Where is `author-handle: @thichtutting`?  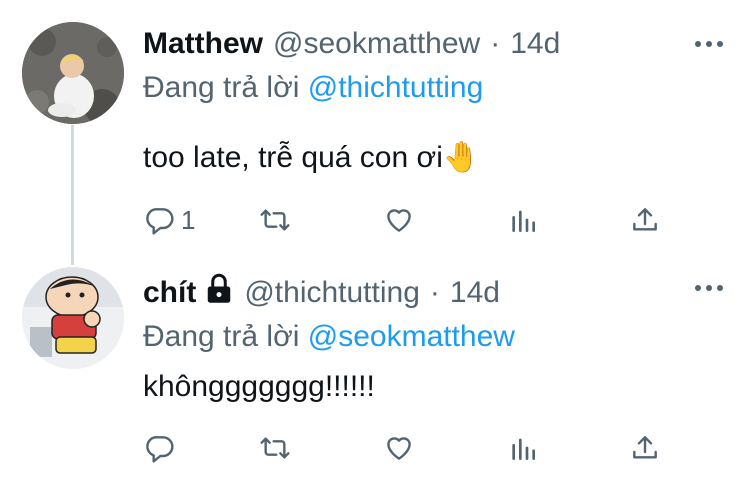
author-handle: @thichtutting is located at coordinates (332, 293).